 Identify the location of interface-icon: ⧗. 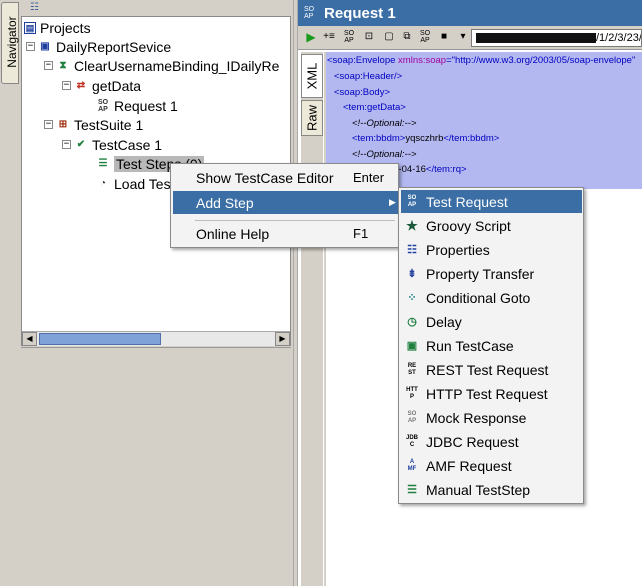
(63, 65).